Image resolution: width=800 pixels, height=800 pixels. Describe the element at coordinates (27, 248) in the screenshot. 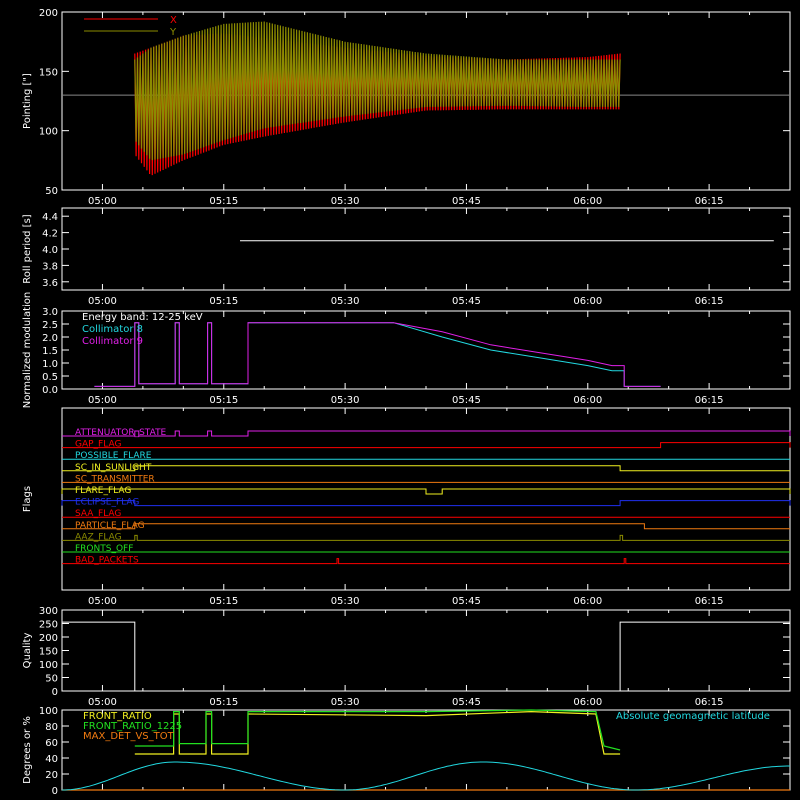

I see `y-axis-label: Roll period [s]` at that location.